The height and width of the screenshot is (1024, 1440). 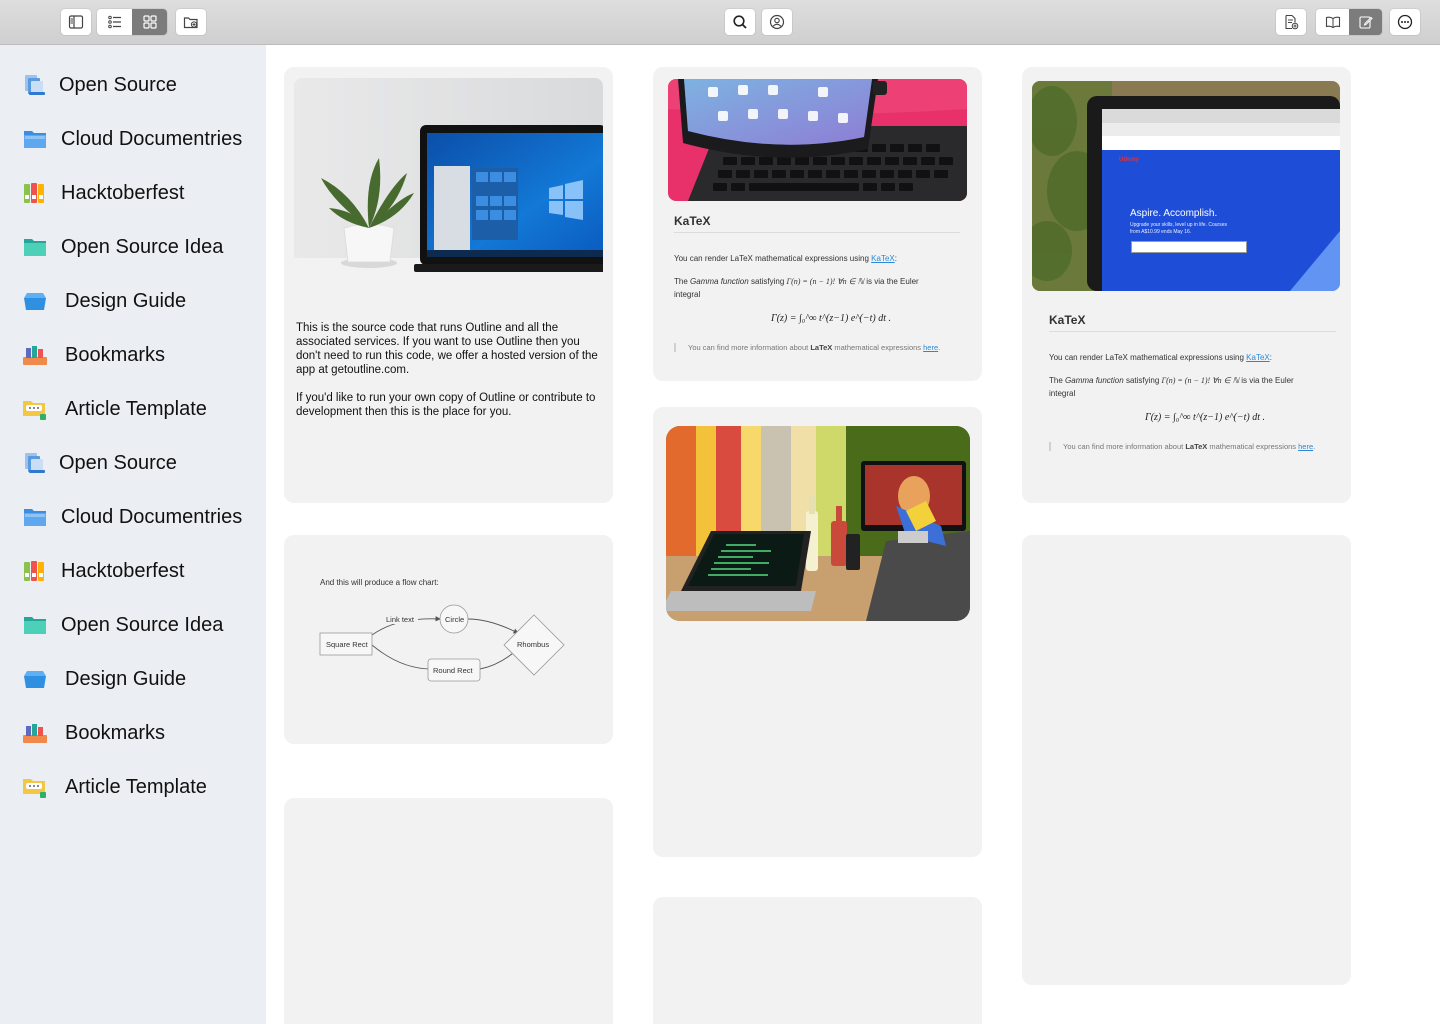 What do you see at coordinates (817, 632) in the screenshot?
I see `desk-photo-card` at bounding box center [817, 632].